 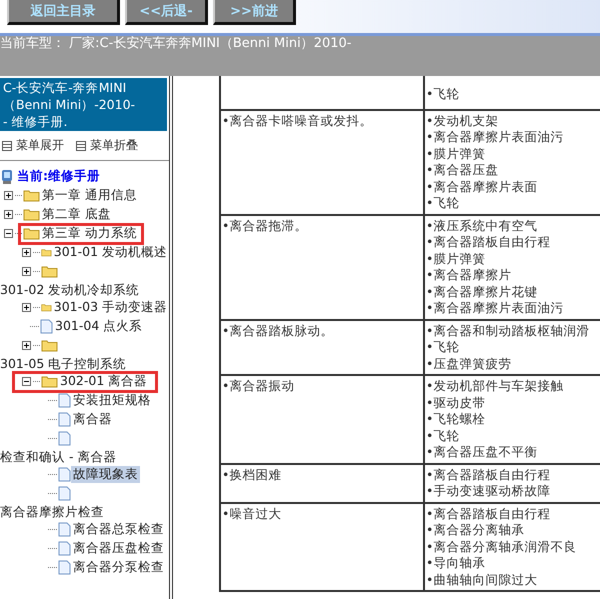 I want to click on tree-item: 第二章 底盘, so click(x=76, y=214).